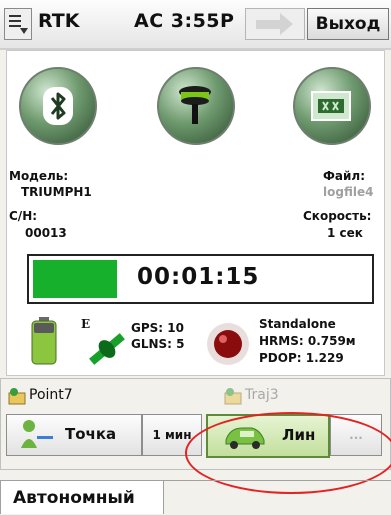 This screenshot has width=391, height=515. What do you see at coordinates (107, 349) in the screenshot?
I see `satellite-icon` at bounding box center [107, 349].